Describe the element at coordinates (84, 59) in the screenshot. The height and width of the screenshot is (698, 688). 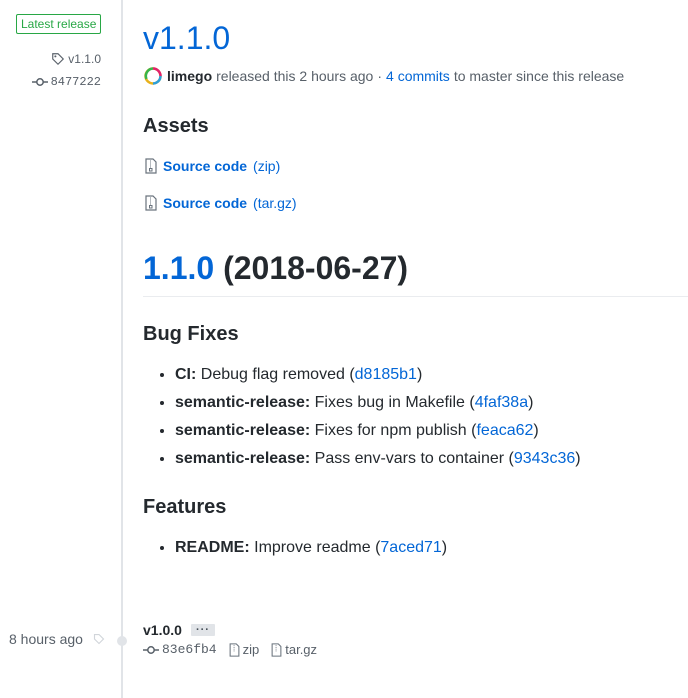
I see `tag-label: v1.1.0` at that location.